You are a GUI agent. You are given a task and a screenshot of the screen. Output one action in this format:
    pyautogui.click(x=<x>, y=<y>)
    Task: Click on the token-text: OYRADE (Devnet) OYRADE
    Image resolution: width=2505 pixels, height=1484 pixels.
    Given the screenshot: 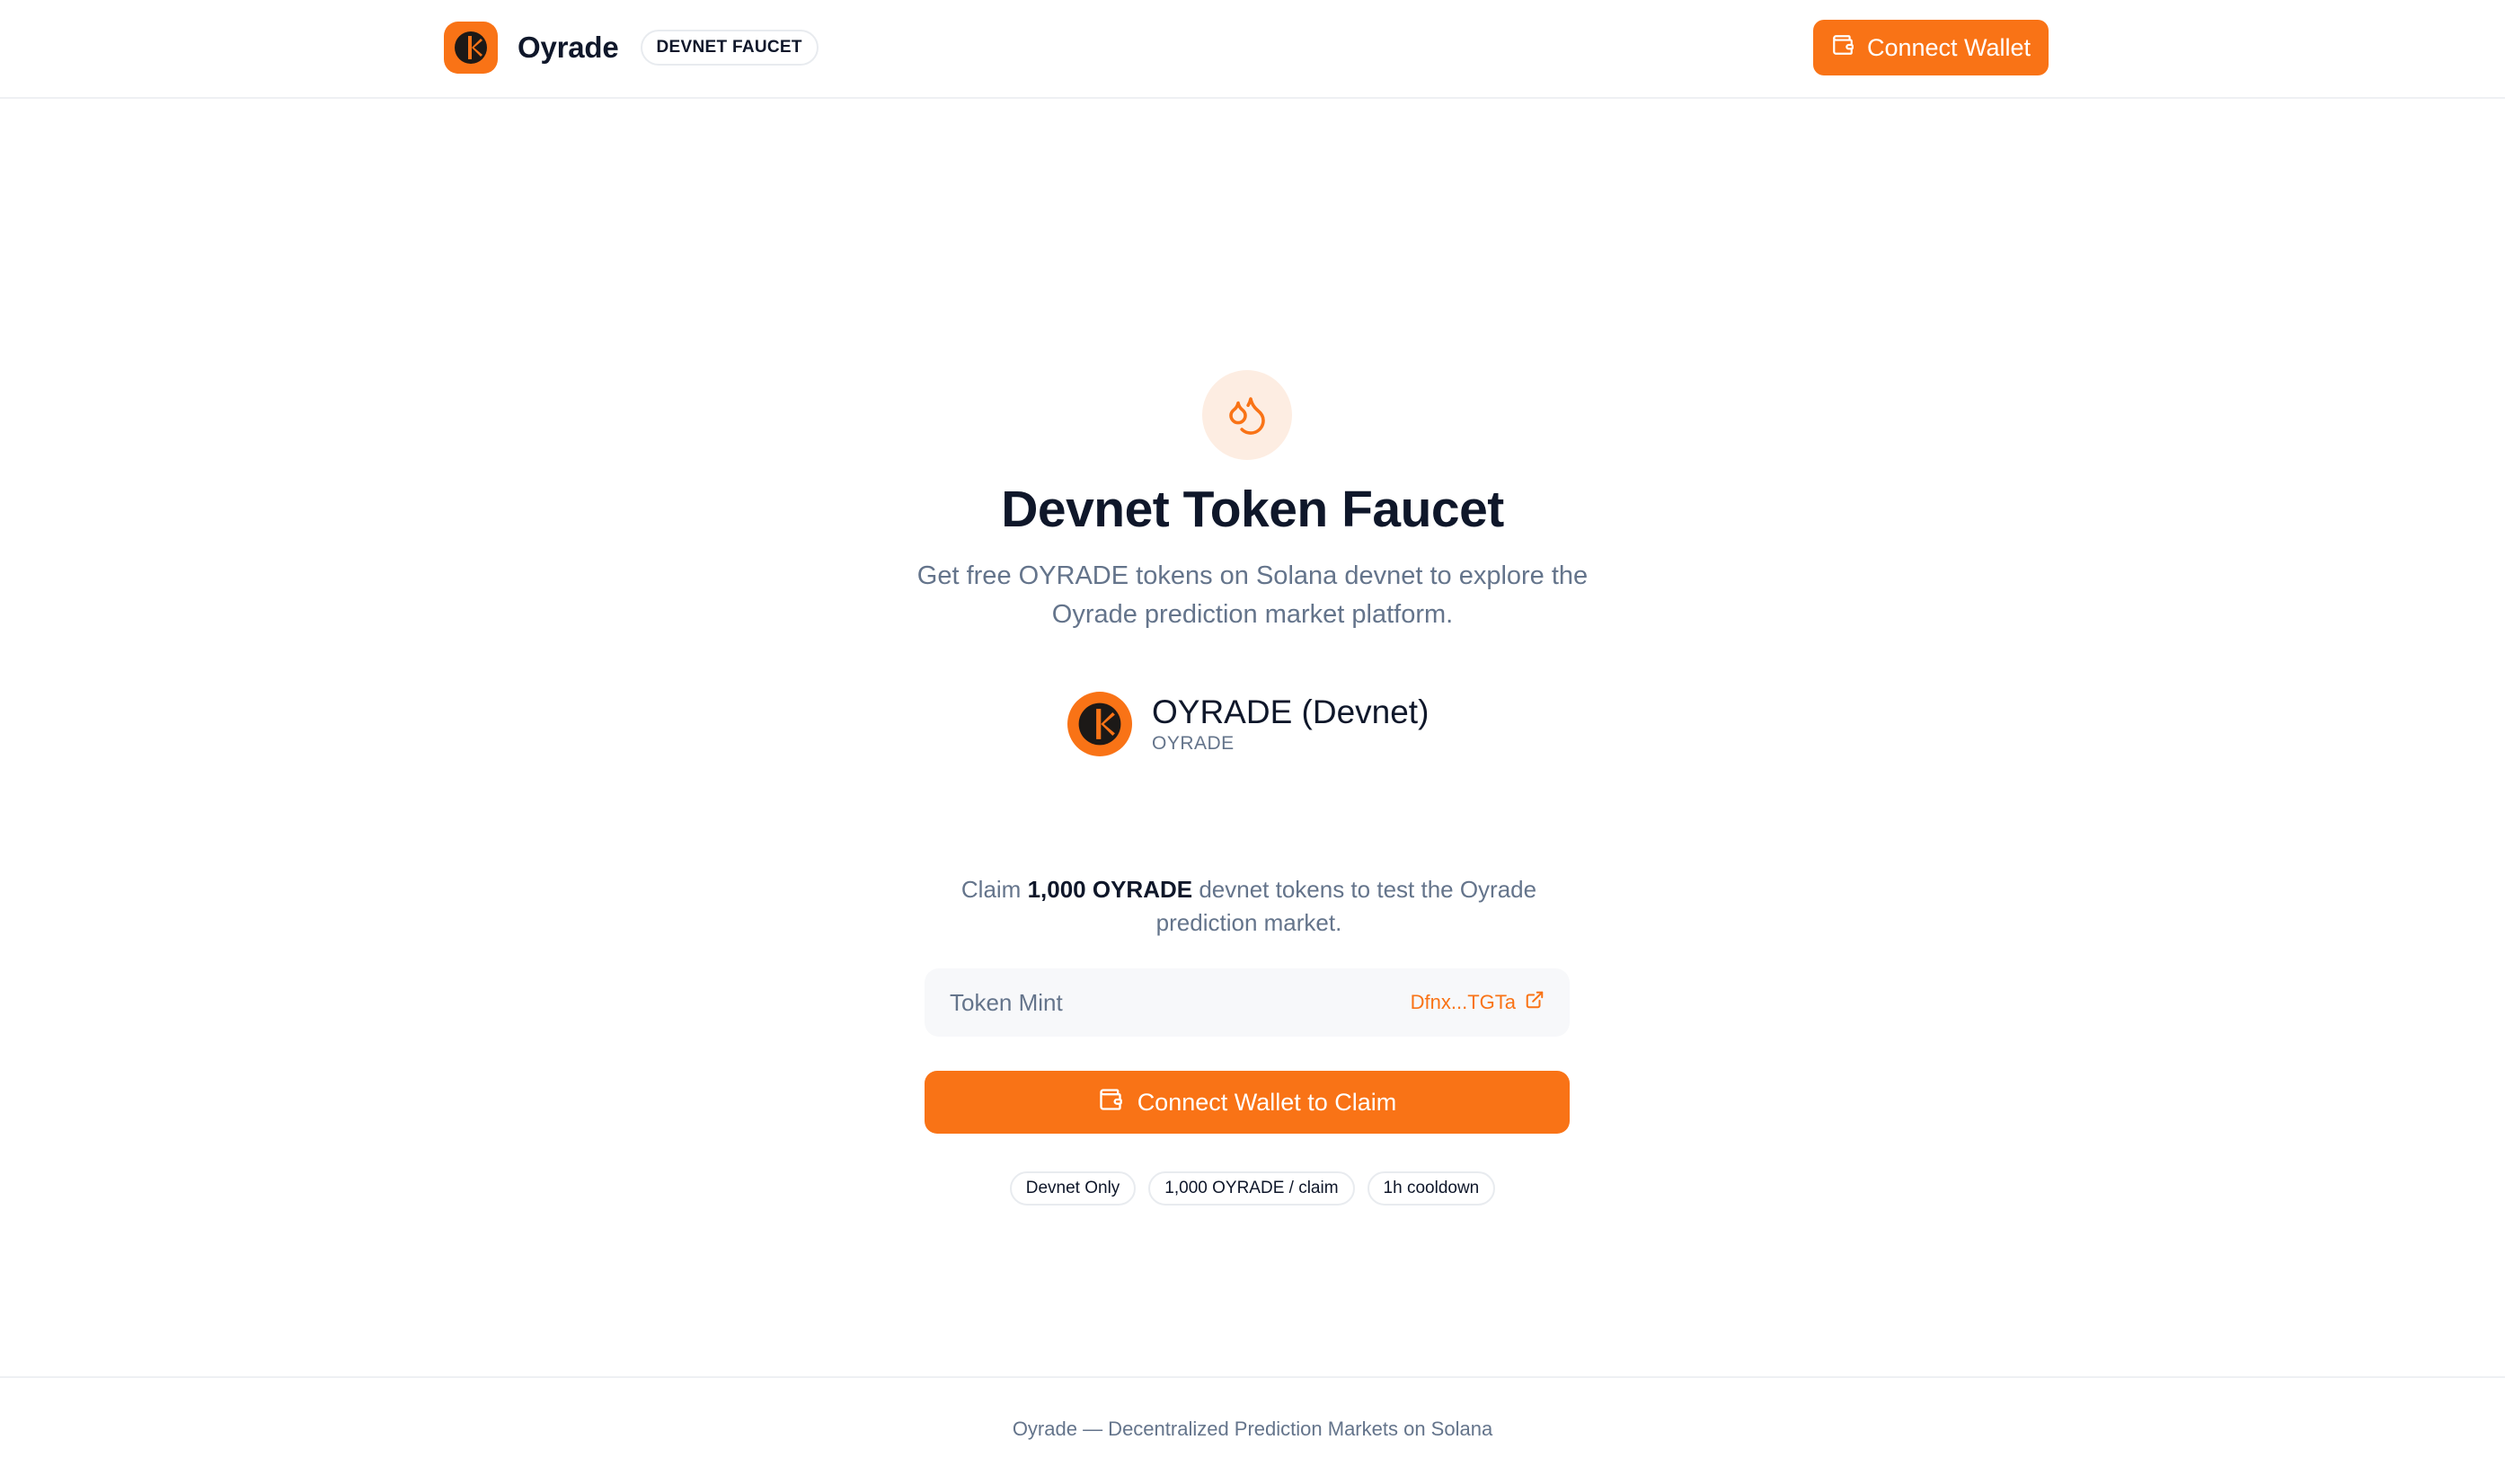 What is the action you would take?
    pyautogui.click(x=1290, y=724)
    